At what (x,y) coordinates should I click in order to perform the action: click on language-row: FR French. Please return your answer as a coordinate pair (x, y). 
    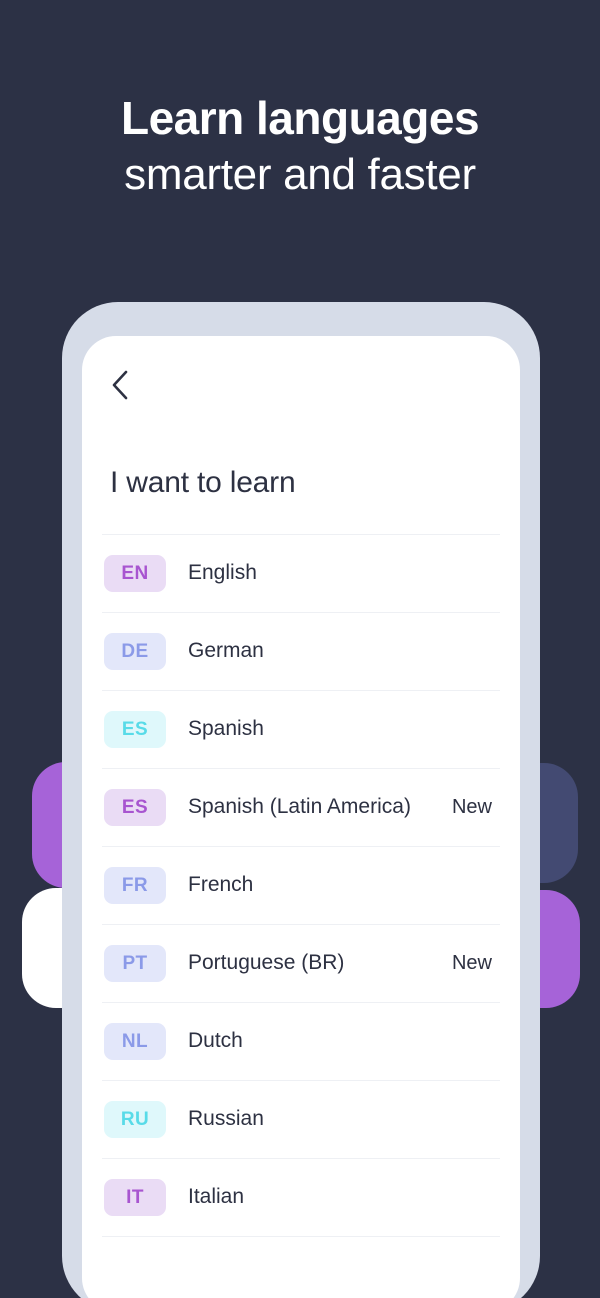
    Looking at the image, I should click on (301, 885).